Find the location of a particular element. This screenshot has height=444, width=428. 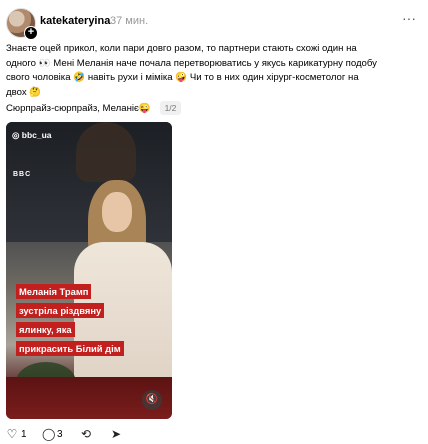

share-button: ➤ is located at coordinates (116, 434).